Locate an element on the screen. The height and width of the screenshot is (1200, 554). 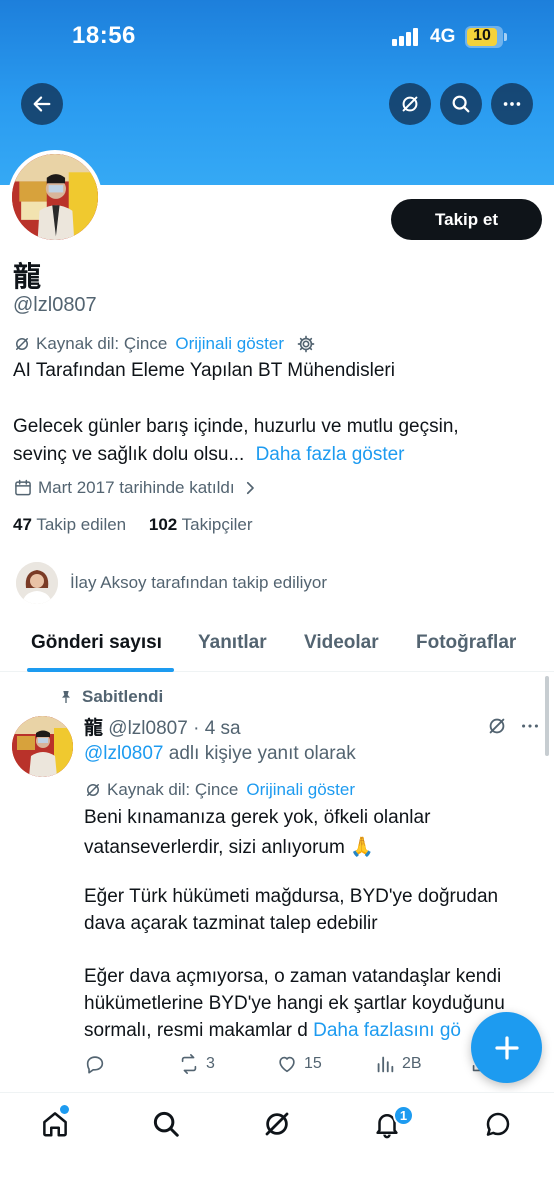
following-count: 47 is located at coordinates (22, 524).